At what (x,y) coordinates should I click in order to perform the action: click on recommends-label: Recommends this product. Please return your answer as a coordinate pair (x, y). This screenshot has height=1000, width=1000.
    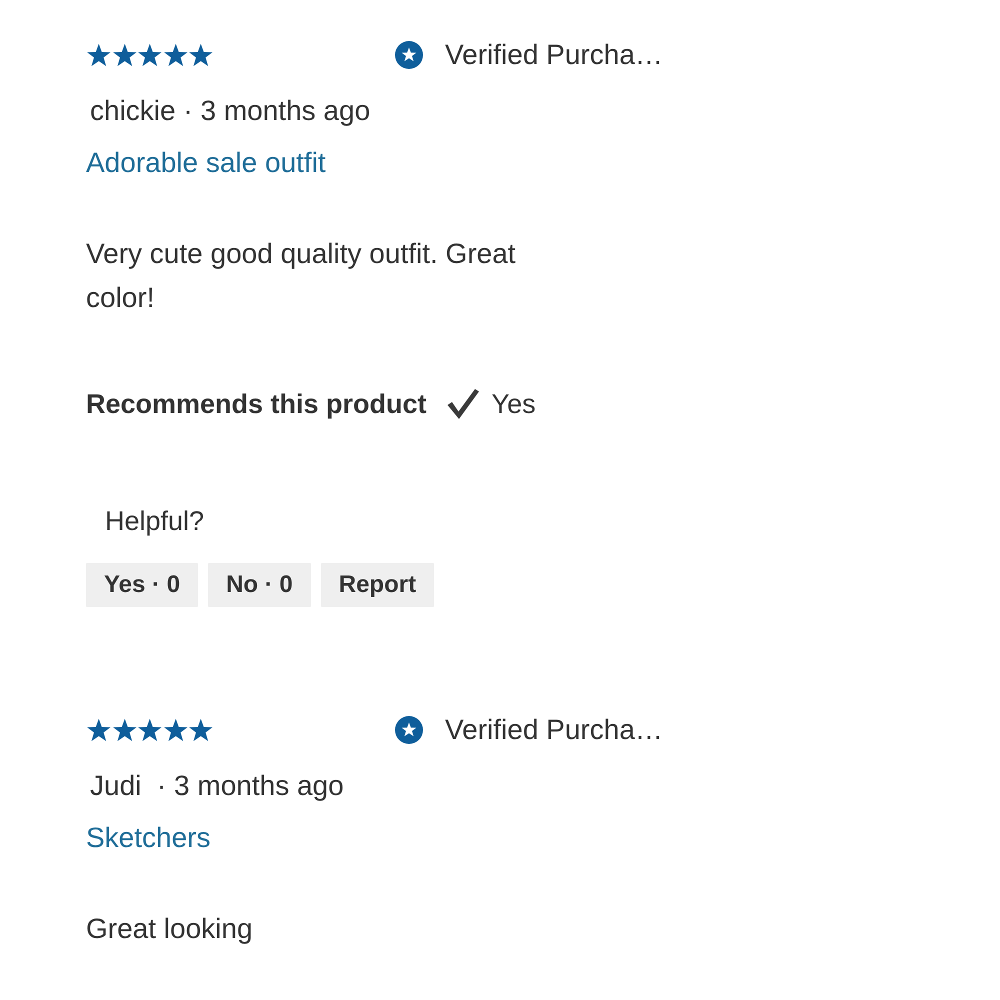
    Looking at the image, I should click on (256, 404).